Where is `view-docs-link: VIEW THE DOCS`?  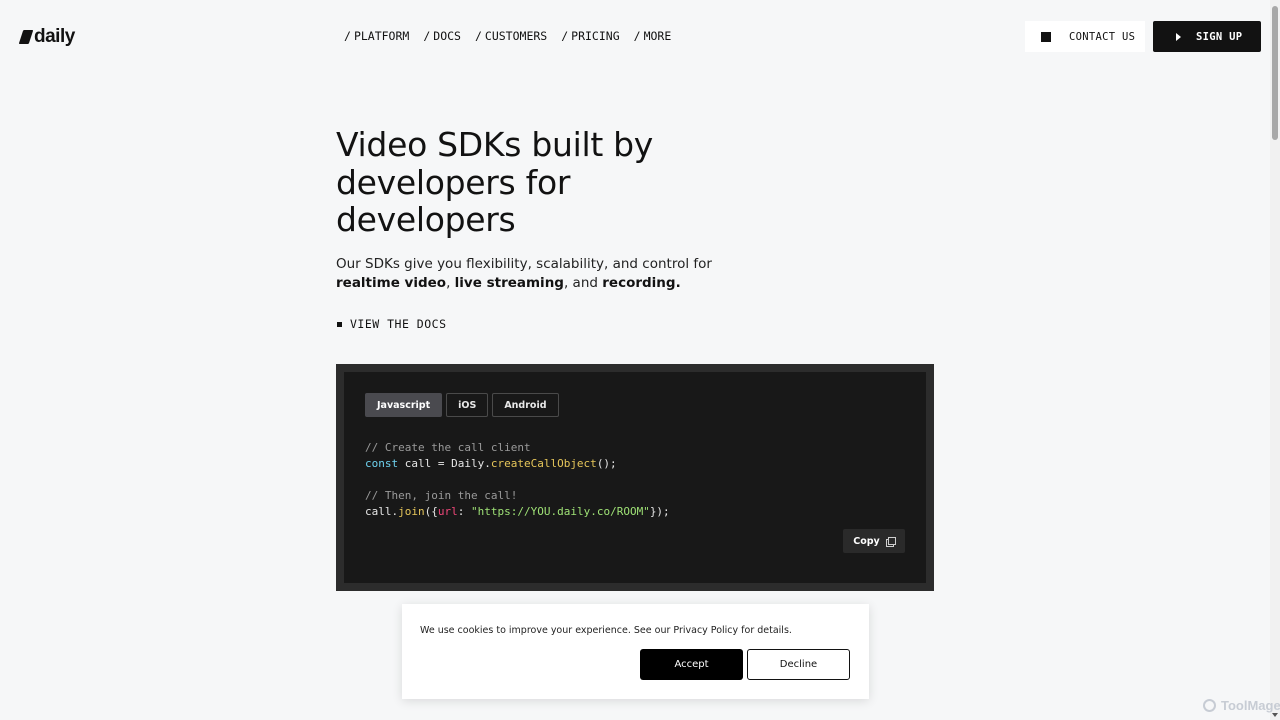
view-docs-link: VIEW THE DOCS is located at coordinates (392, 324).